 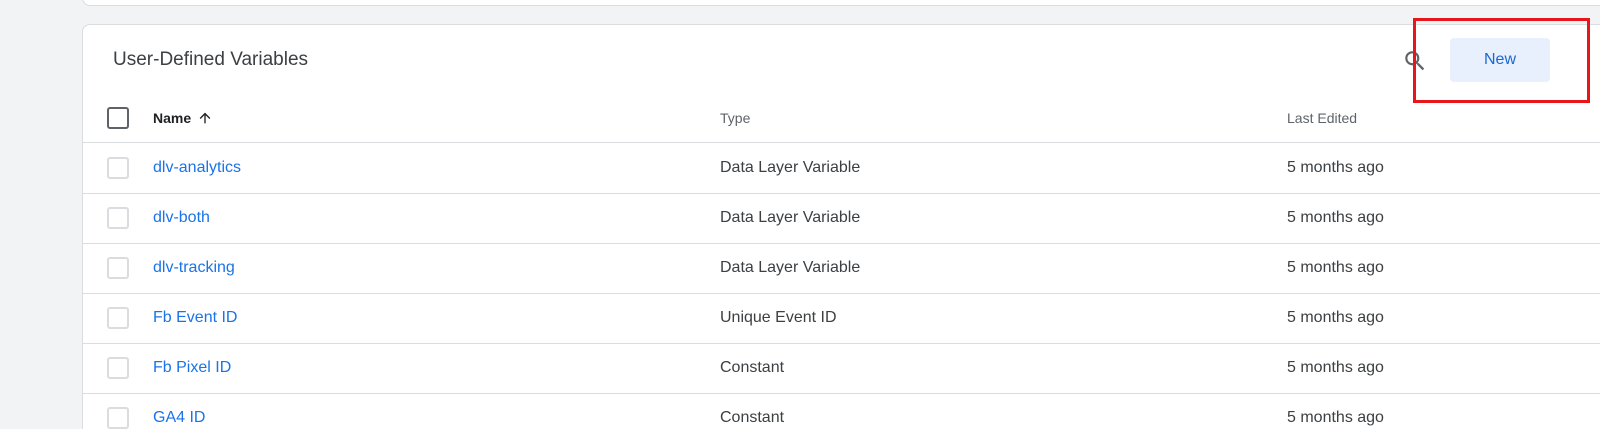 What do you see at coordinates (195, 318) in the screenshot?
I see `variable-name-link: Fb Event ID` at bounding box center [195, 318].